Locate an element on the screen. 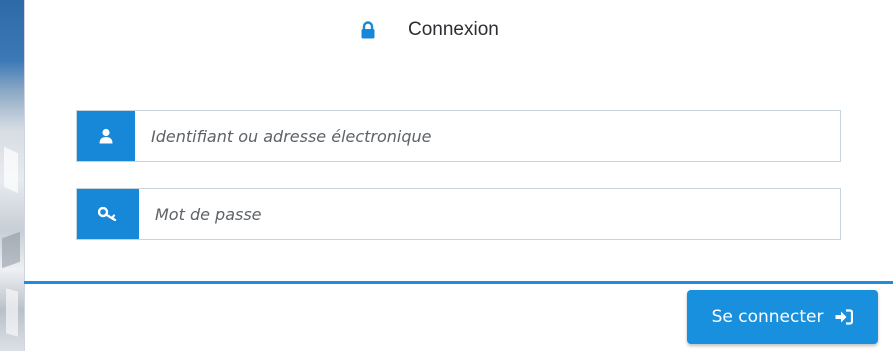 This screenshot has height=351, width=893. username-field-group is located at coordinates (458, 136).